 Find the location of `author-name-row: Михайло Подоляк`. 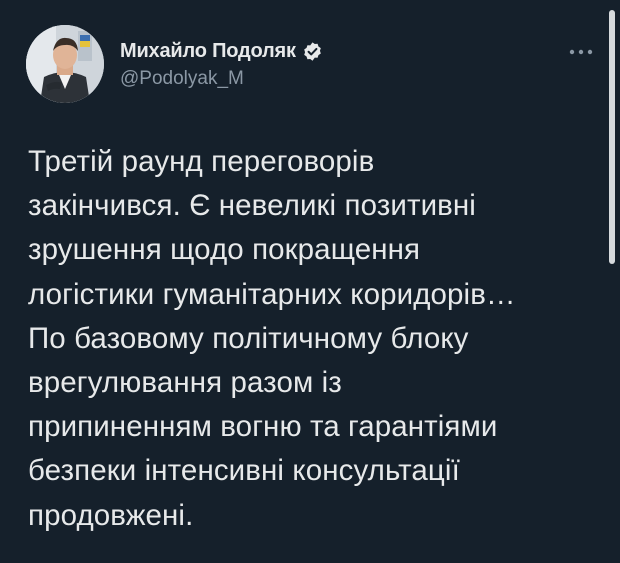

author-name-row: Михайло Подоляк is located at coordinates (221, 51).